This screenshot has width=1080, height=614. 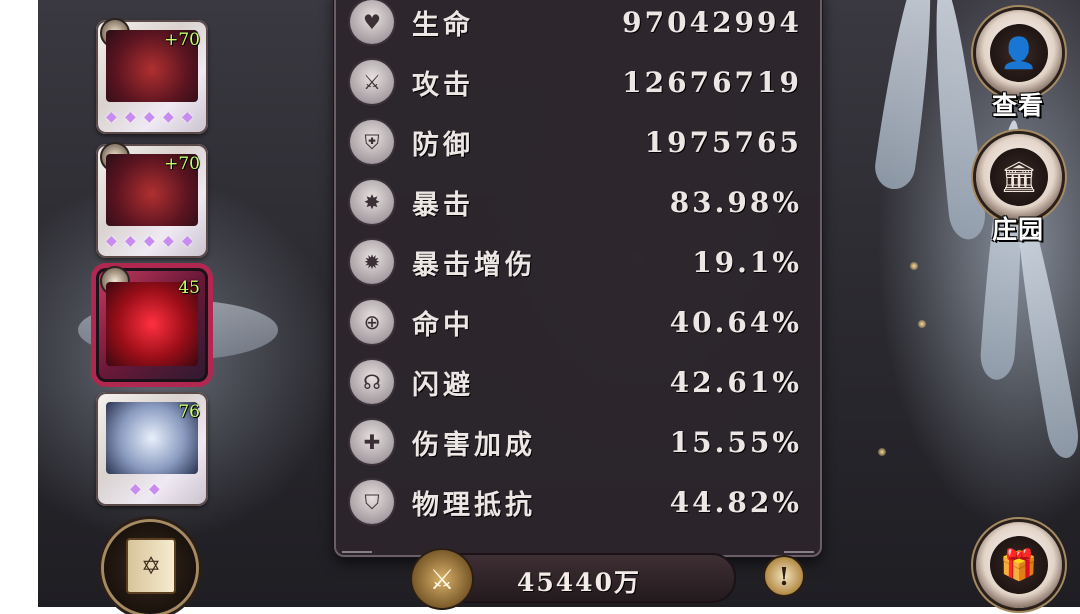 What do you see at coordinates (712, 82) in the screenshot?
I see `stat-value: 12676719` at bounding box center [712, 82].